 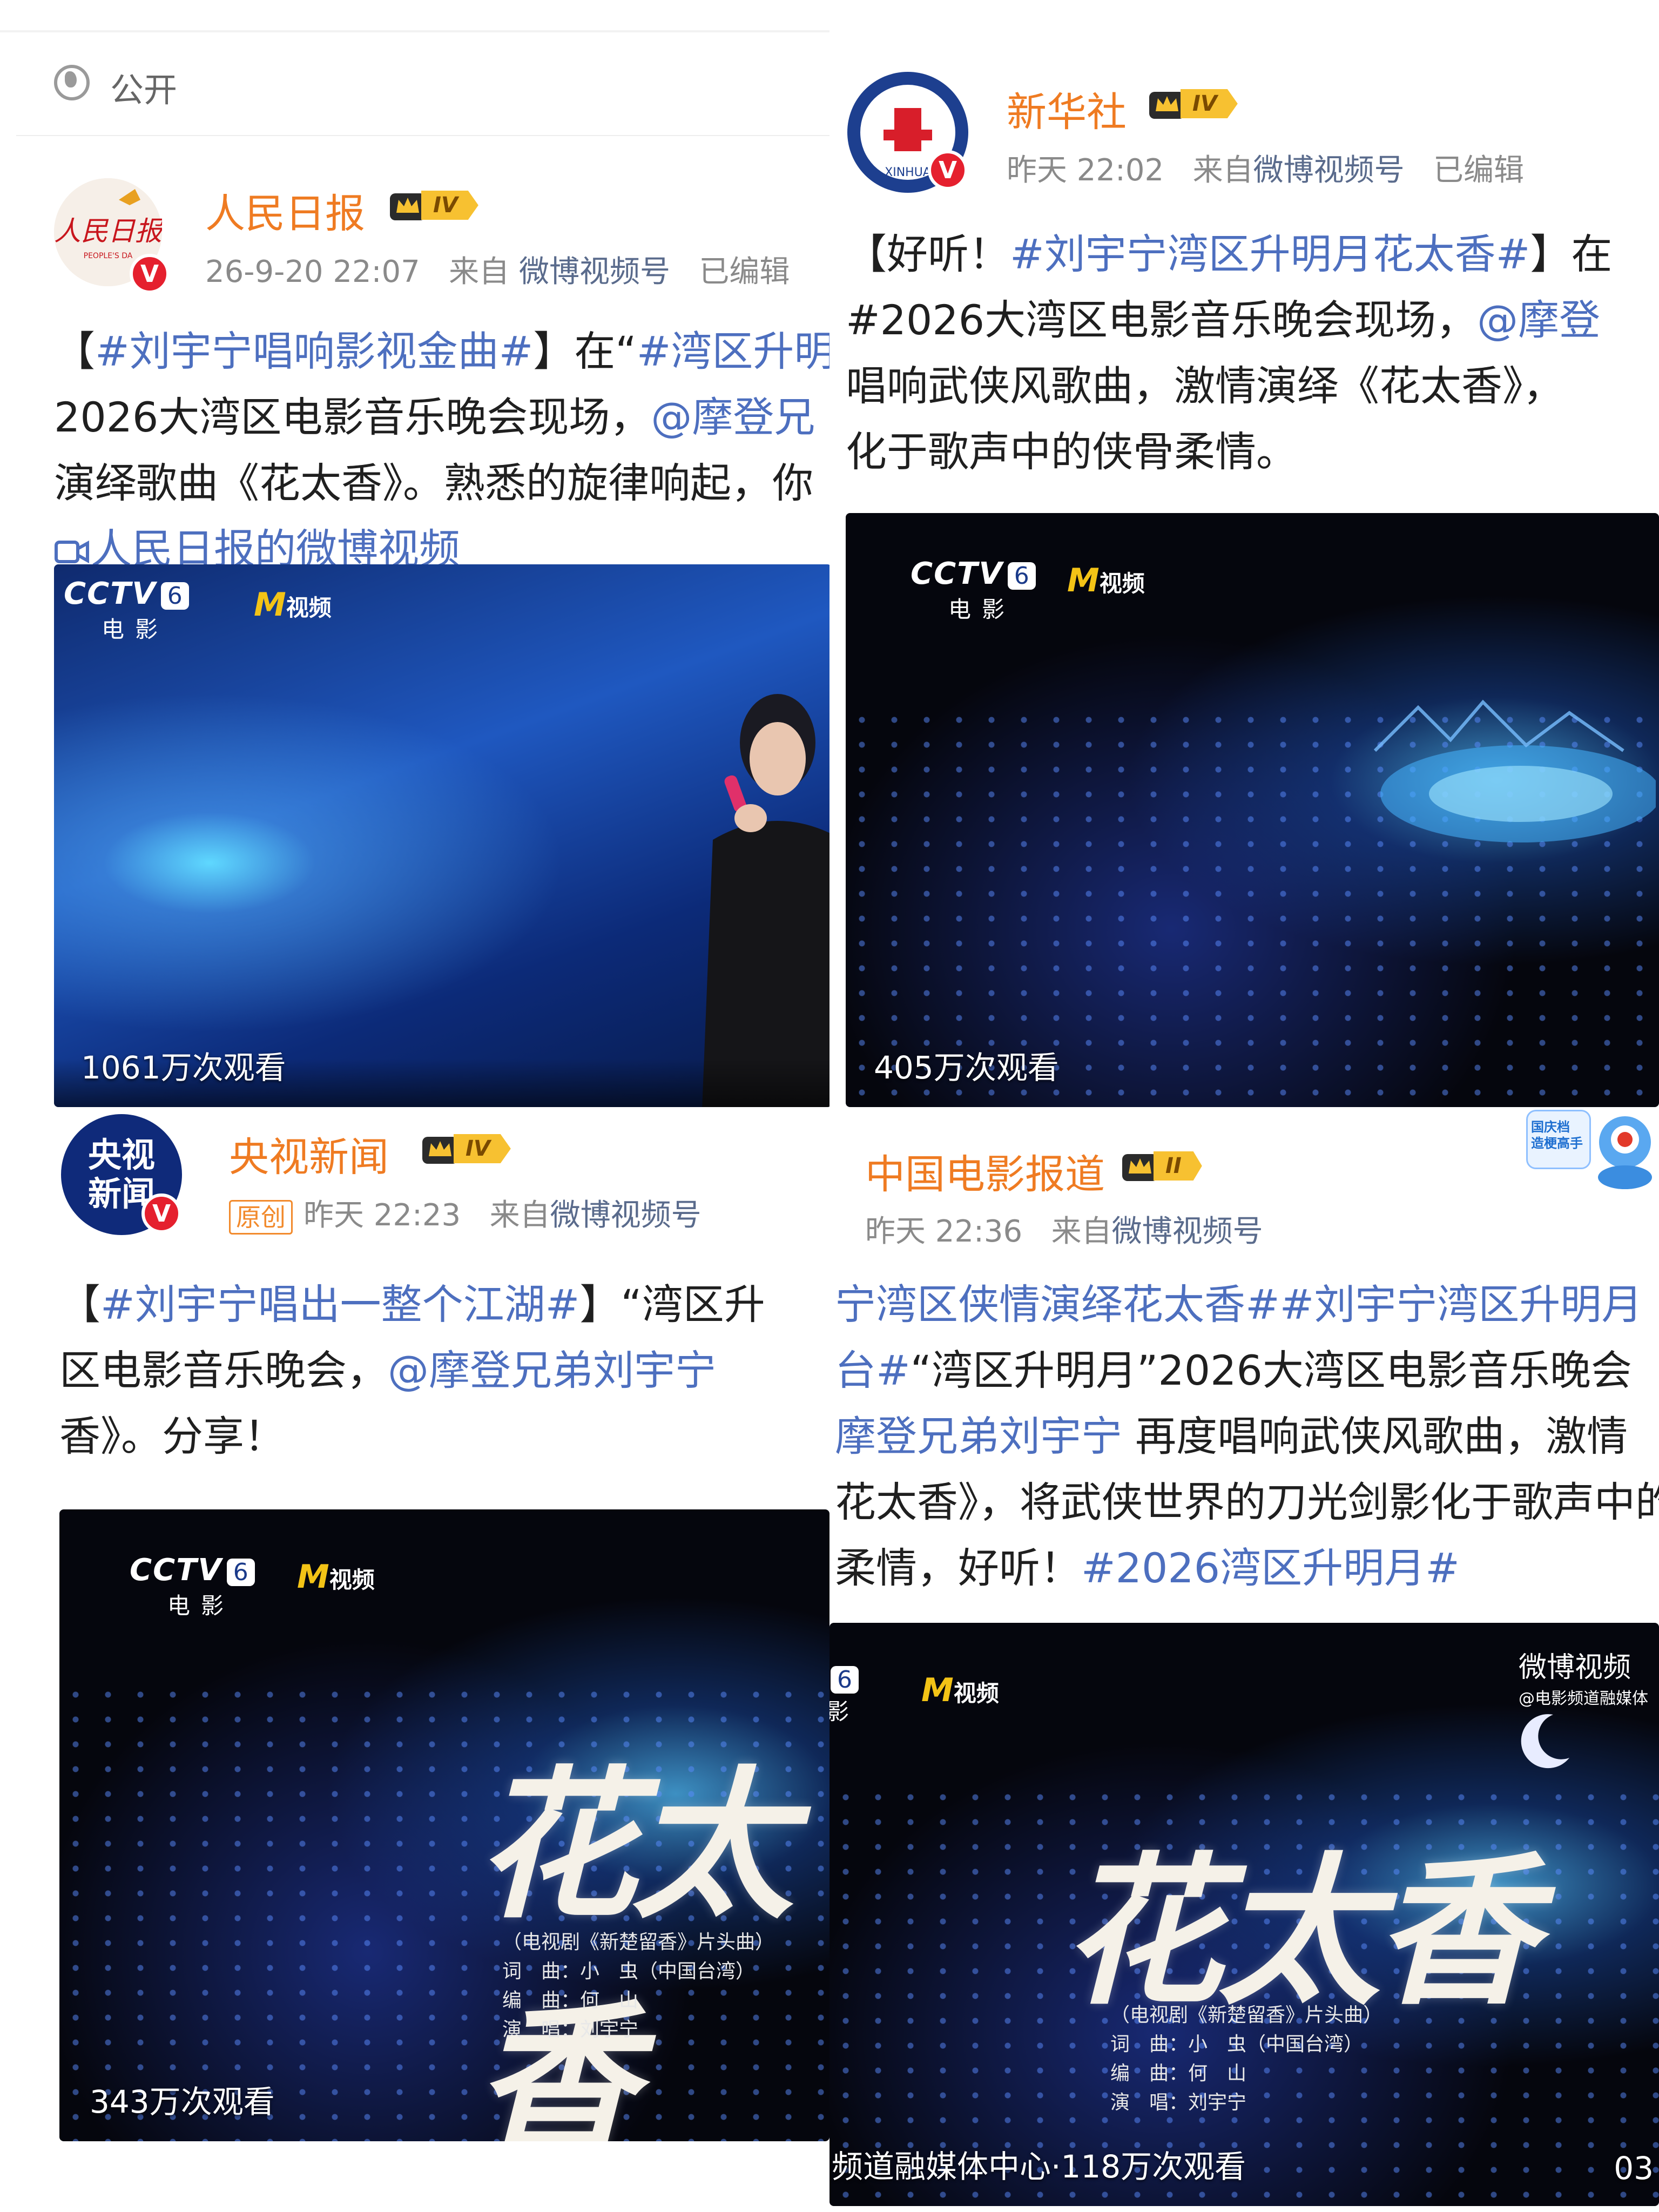 What do you see at coordinates (1231, 1436) in the screenshot?
I see `post-line: 摩登兄弟刘宇宁 再度唱响武侠风歌曲，激情` at bounding box center [1231, 1436].